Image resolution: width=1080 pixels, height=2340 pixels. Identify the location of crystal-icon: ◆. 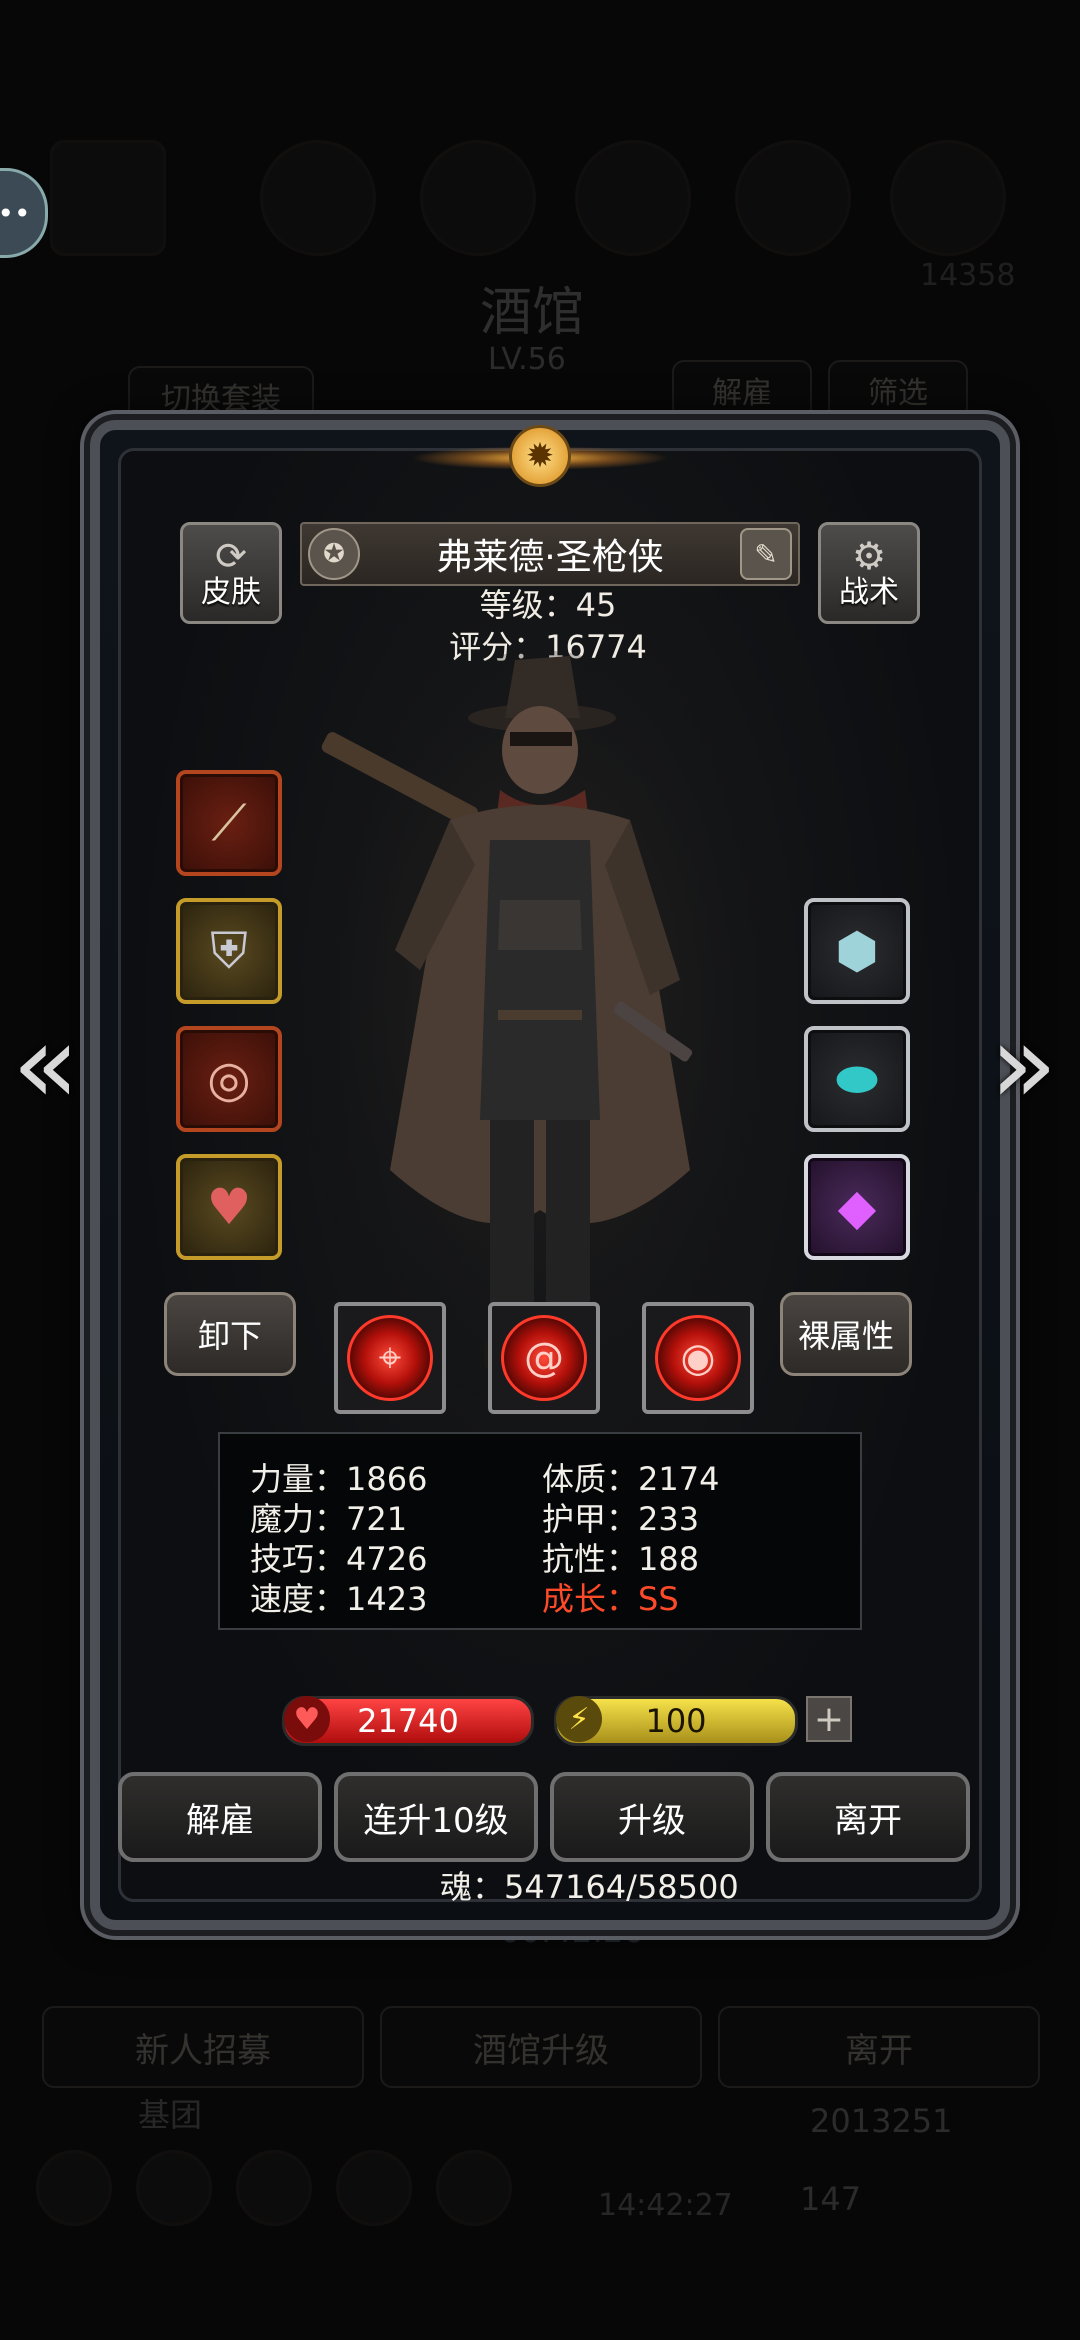
(857, 1207).